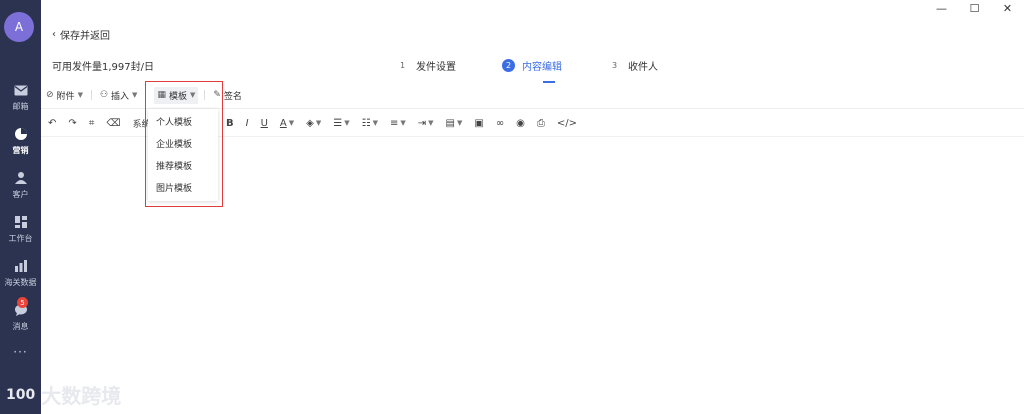 Image resolution: width=1024 pixels, height=414 pixels. I want to click on underline-icon: U, so click(264, 123).